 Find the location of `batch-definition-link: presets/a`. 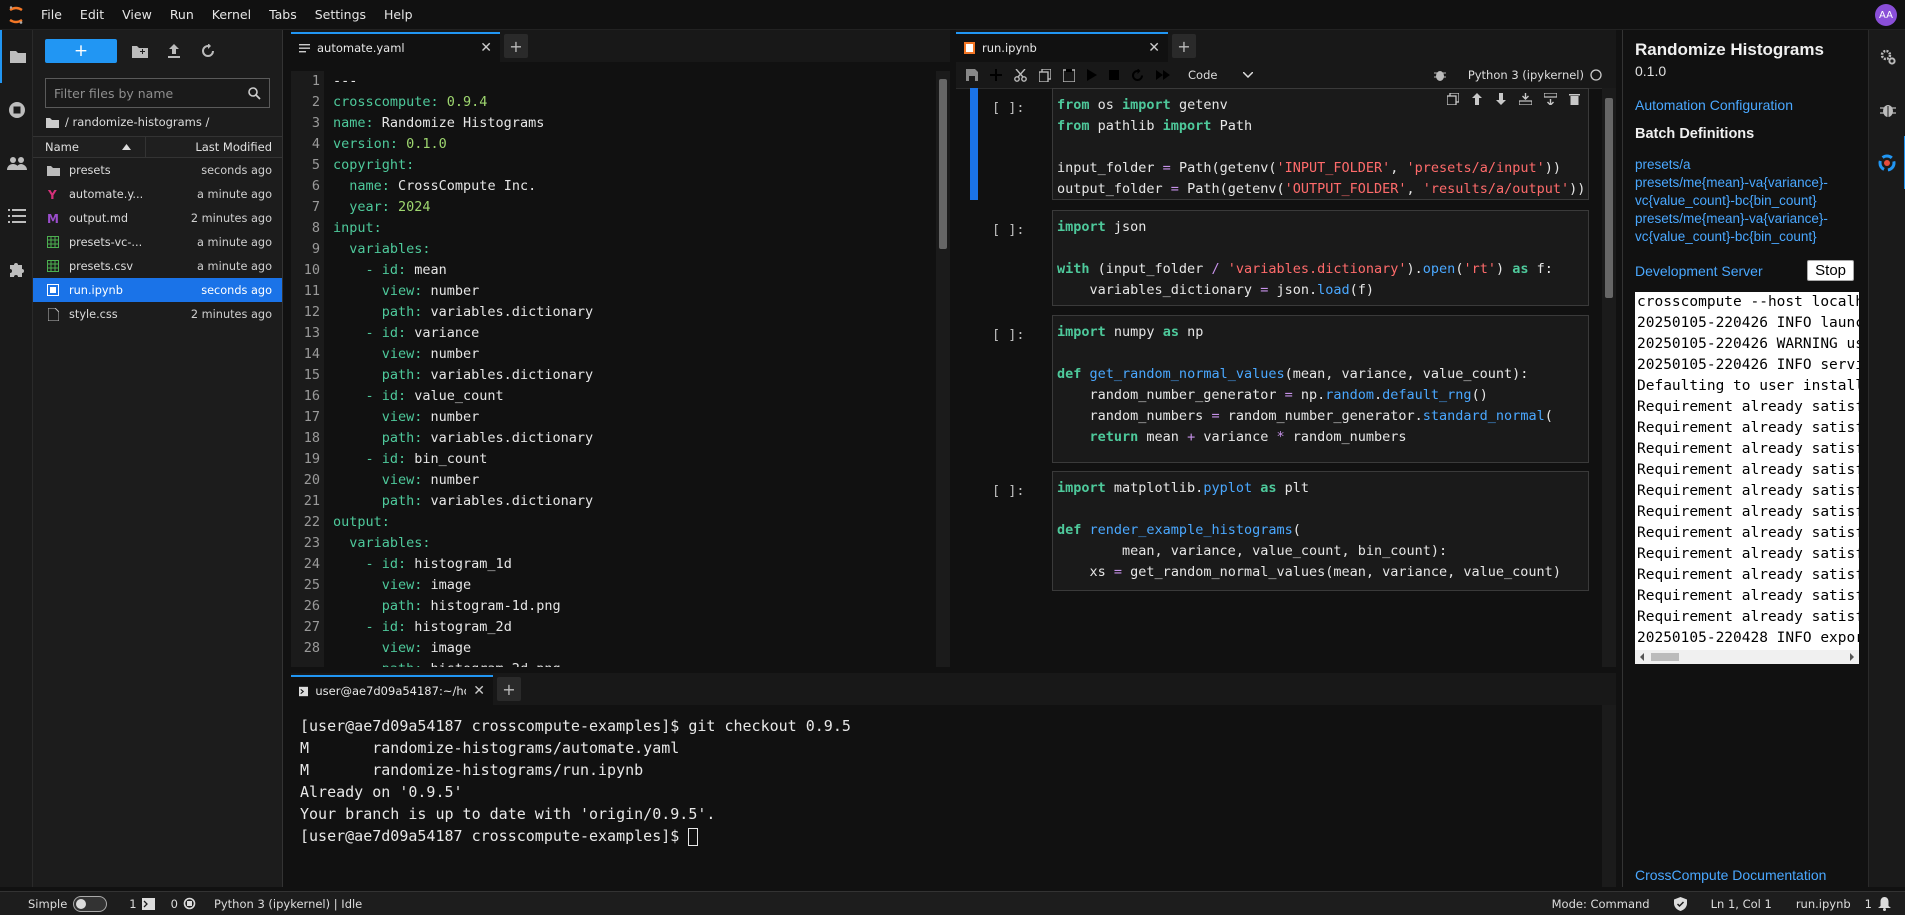

batch-definition-link: presets/a is located at coordinates (1663, 164).